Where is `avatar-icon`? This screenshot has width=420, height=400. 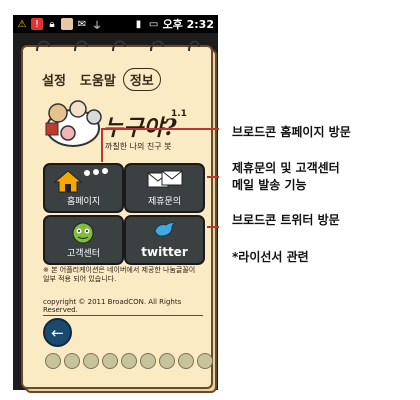
avatar-icon is located at coordinates (67, 24).